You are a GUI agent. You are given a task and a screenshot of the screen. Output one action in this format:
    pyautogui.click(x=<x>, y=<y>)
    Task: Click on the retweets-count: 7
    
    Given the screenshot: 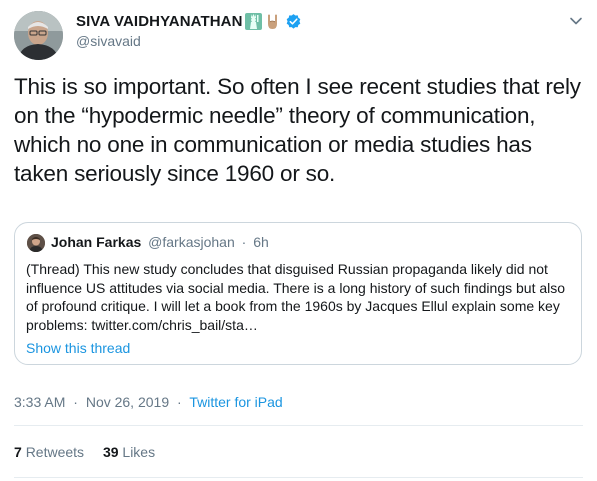 What is the action you would take?
    pyautogui.click(x=18, y=452)
    